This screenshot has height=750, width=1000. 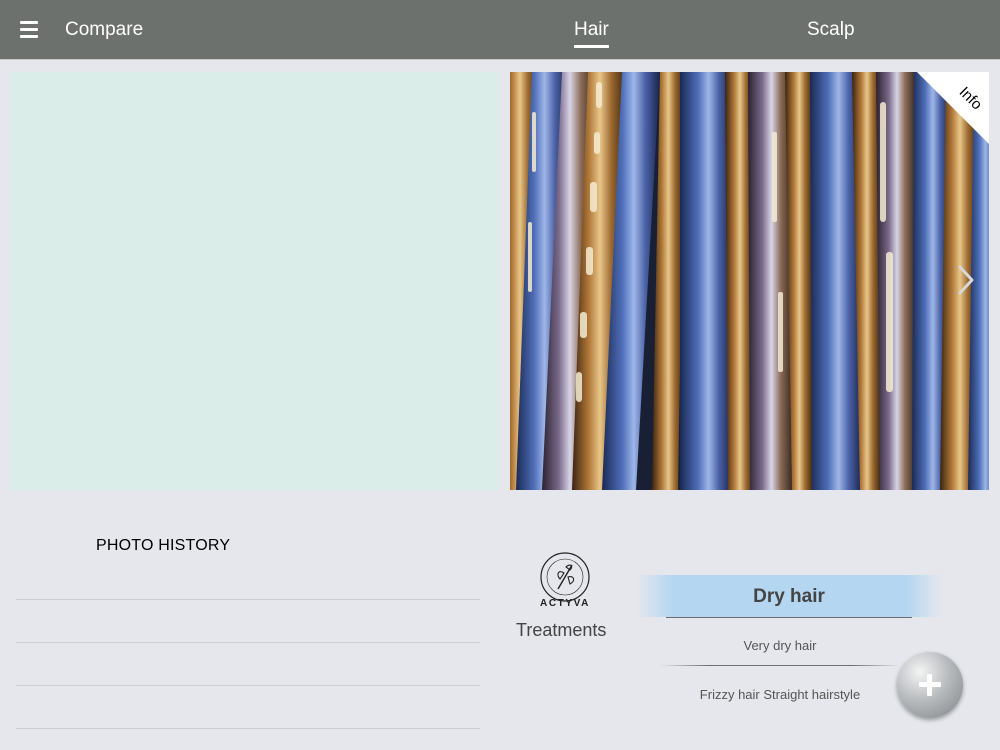 What do you see at coordinates (966, 280) in the screenshot?
I see `chevron-right-icon` at bounding box center [966, 280].